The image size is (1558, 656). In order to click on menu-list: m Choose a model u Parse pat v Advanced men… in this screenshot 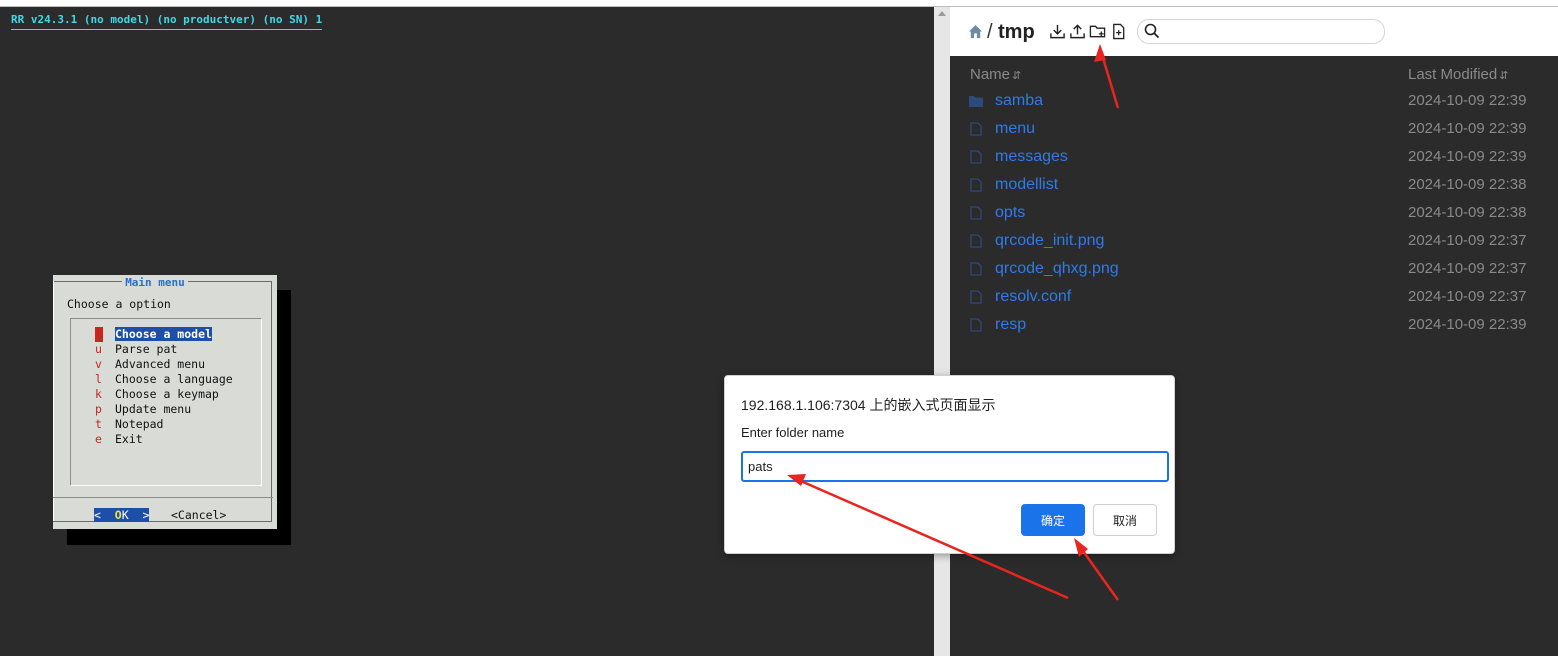, I will do `click(166, 402)`.